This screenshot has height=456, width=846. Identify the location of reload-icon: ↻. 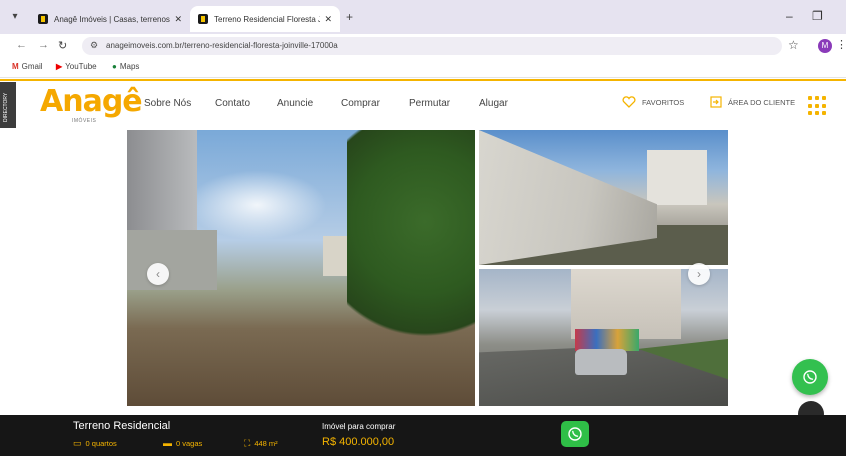
(62, 45).